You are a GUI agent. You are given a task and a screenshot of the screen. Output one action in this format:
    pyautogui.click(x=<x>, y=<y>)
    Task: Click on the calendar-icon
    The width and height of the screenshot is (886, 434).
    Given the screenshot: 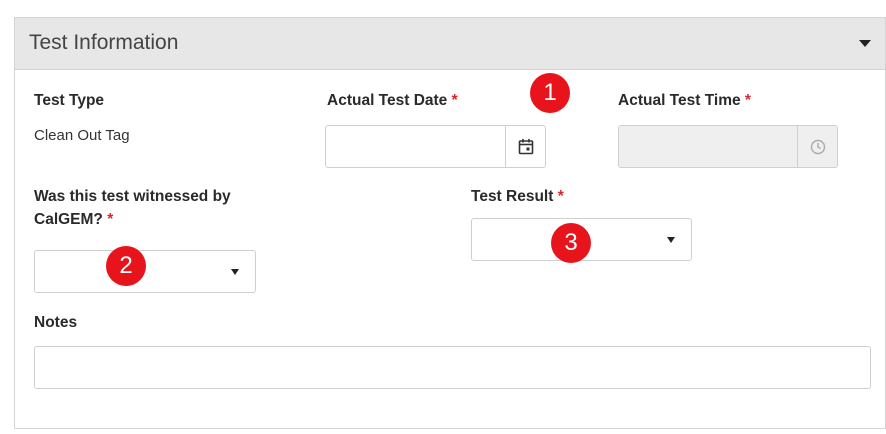 What is the action you would take?
    pyautogui.click(x=525, y=147)
    